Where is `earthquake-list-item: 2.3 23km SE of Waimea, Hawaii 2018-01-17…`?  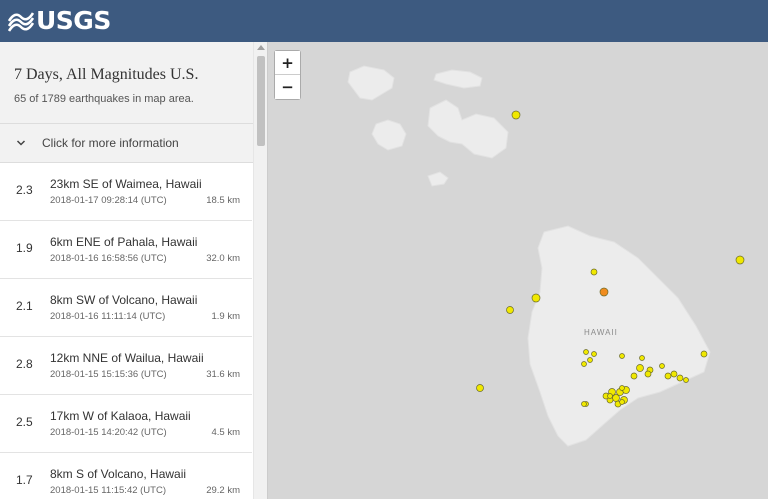 earthquake-list-item: 2.3 23km SE of Waimea, Hawaii 2018-01-17… is located at coordinates (126, 192).